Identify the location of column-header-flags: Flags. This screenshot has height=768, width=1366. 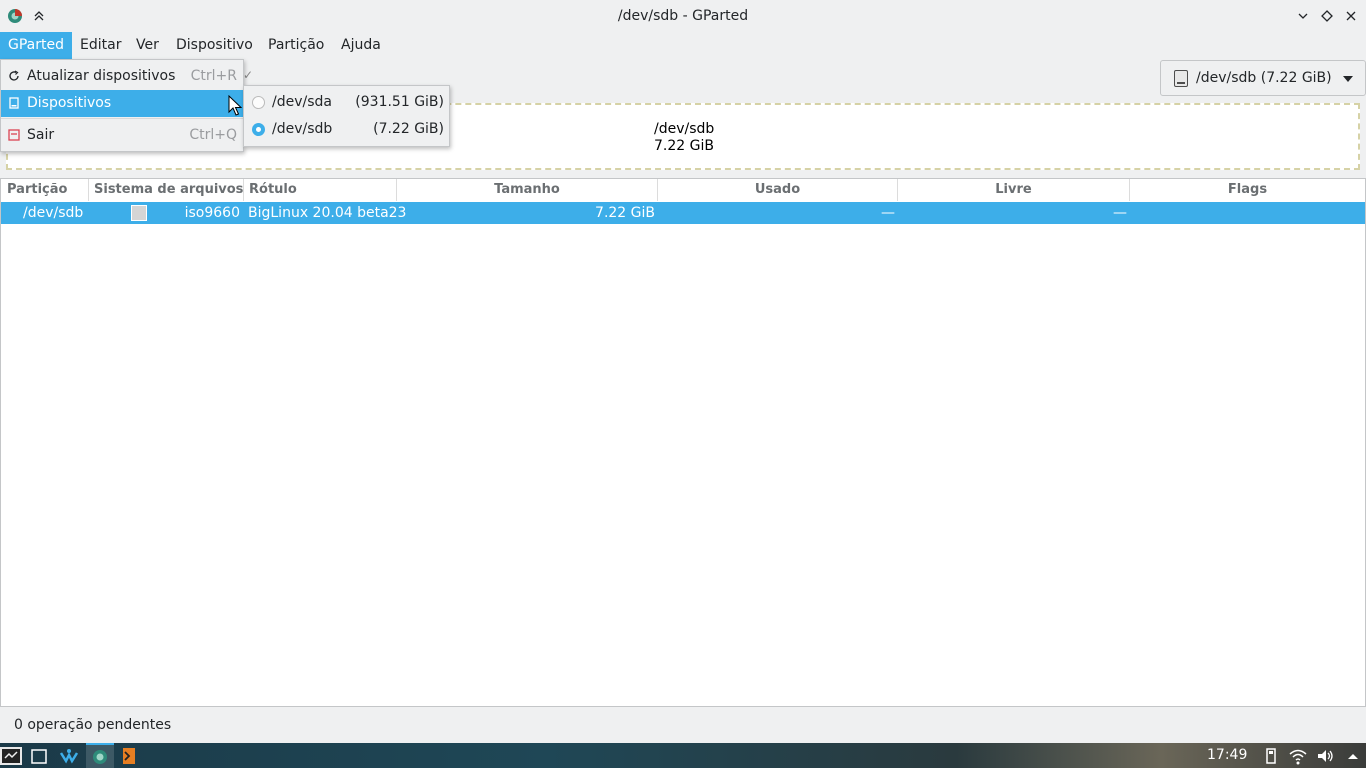
(1247, 190).